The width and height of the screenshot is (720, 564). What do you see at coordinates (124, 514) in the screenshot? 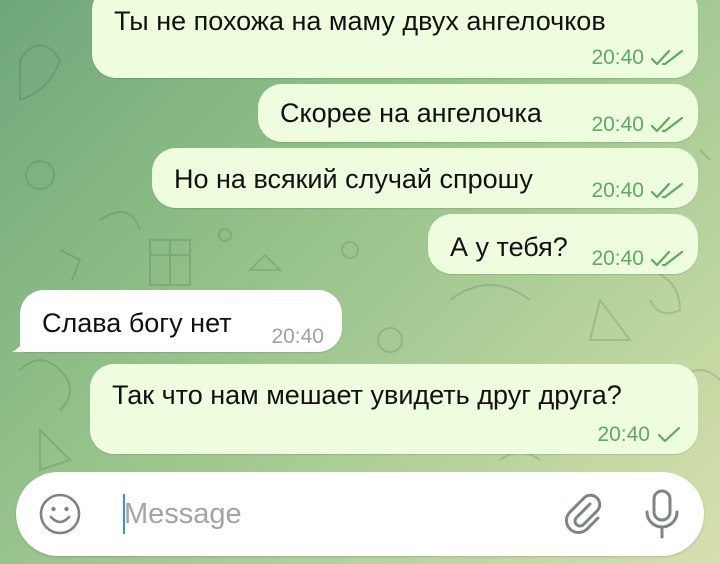
I see `text-caret` at bounding box center [124, 514].